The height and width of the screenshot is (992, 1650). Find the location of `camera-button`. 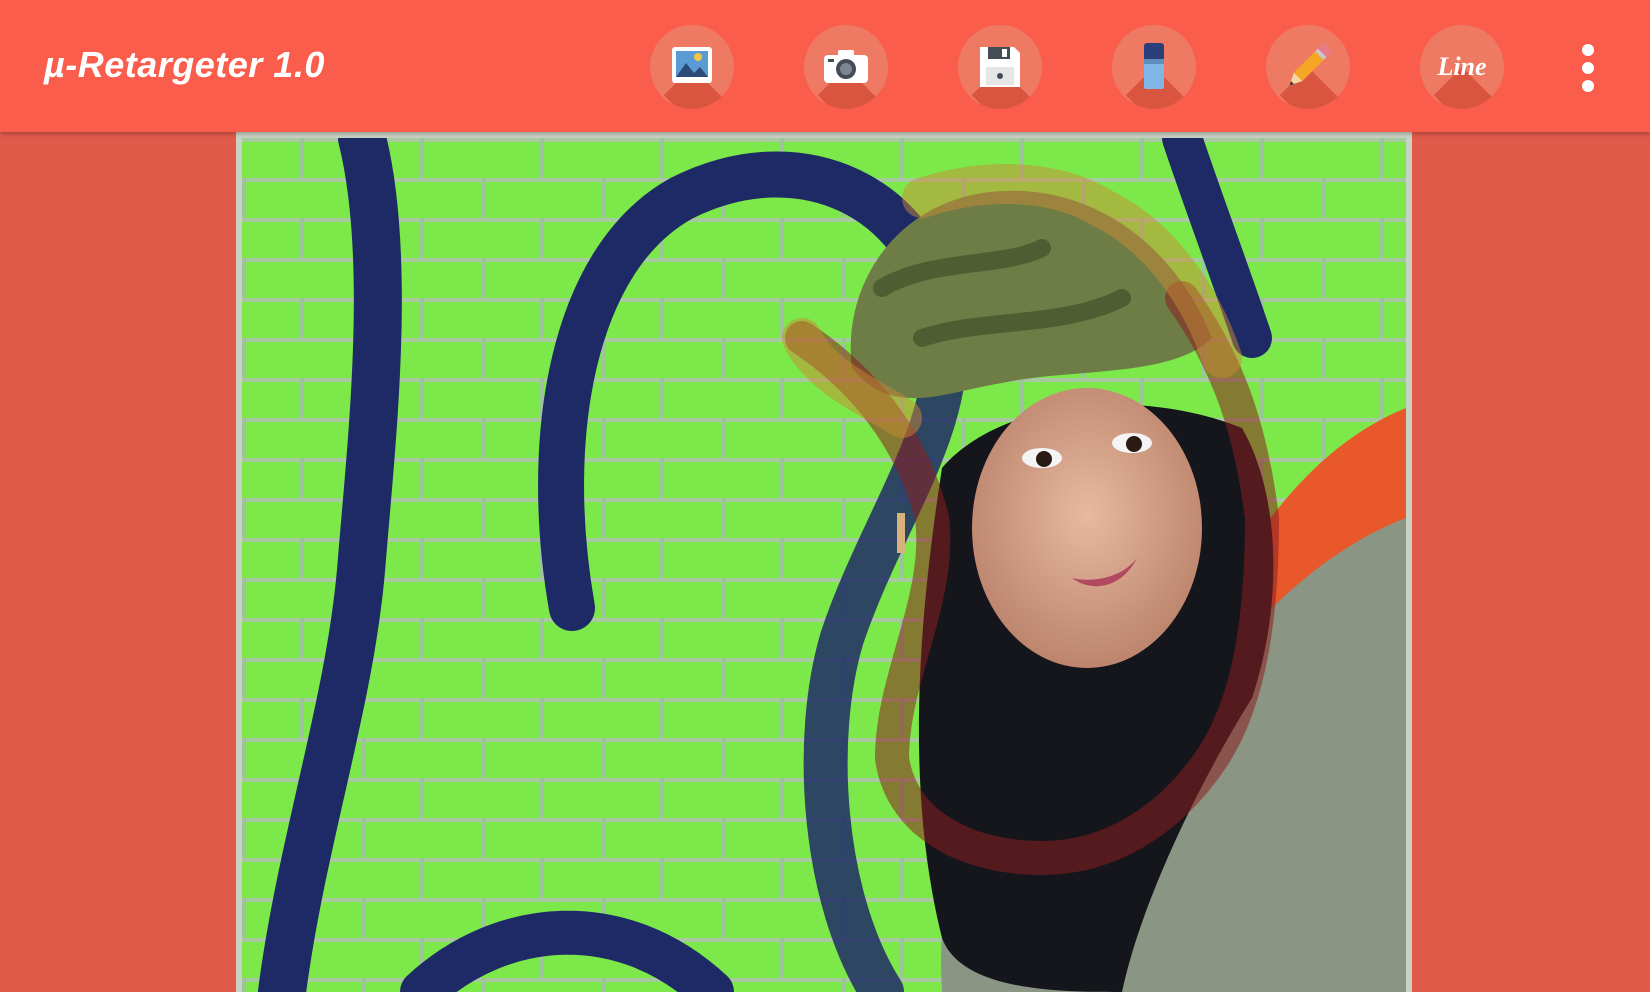

camera-button is located at coordinates (846, 67).